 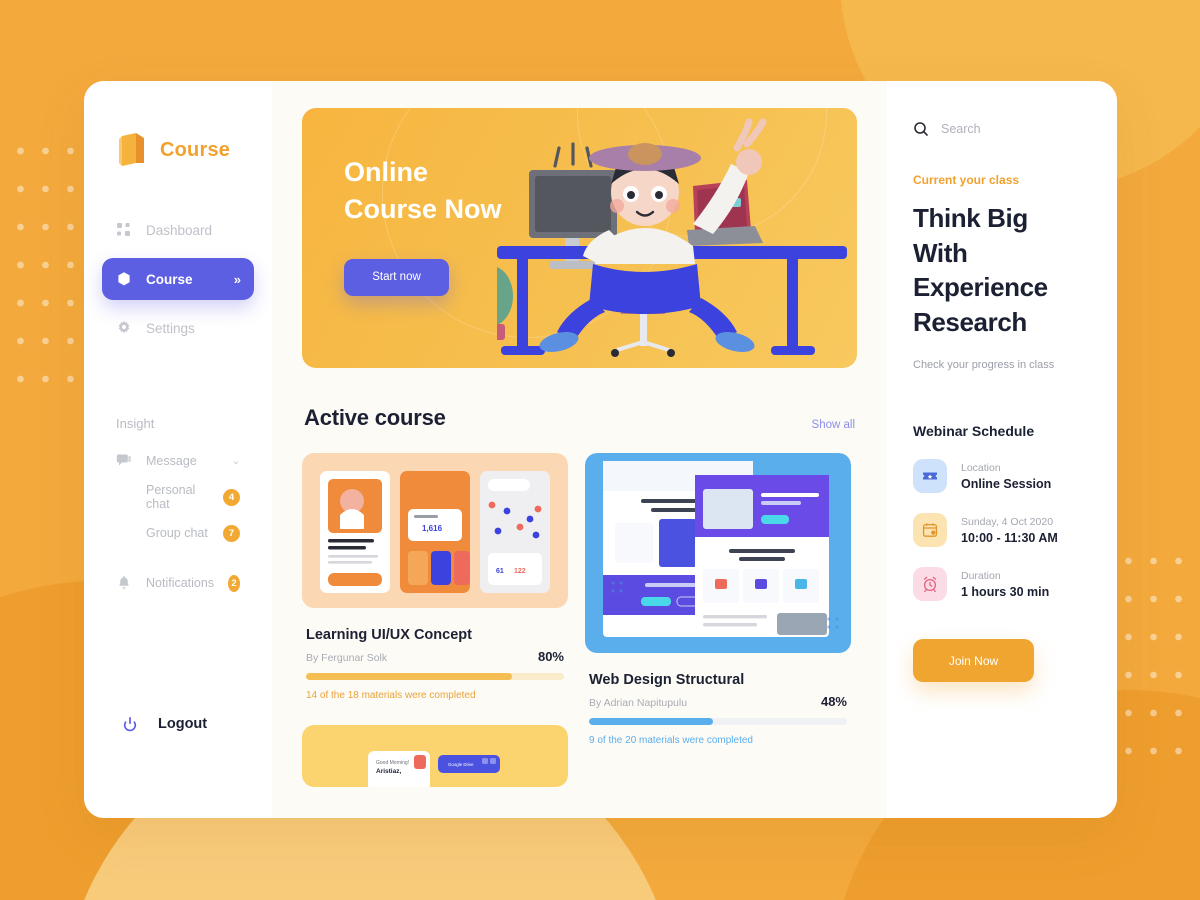 I want to click on alarm-clock-icon, so click(x=930, y=584).